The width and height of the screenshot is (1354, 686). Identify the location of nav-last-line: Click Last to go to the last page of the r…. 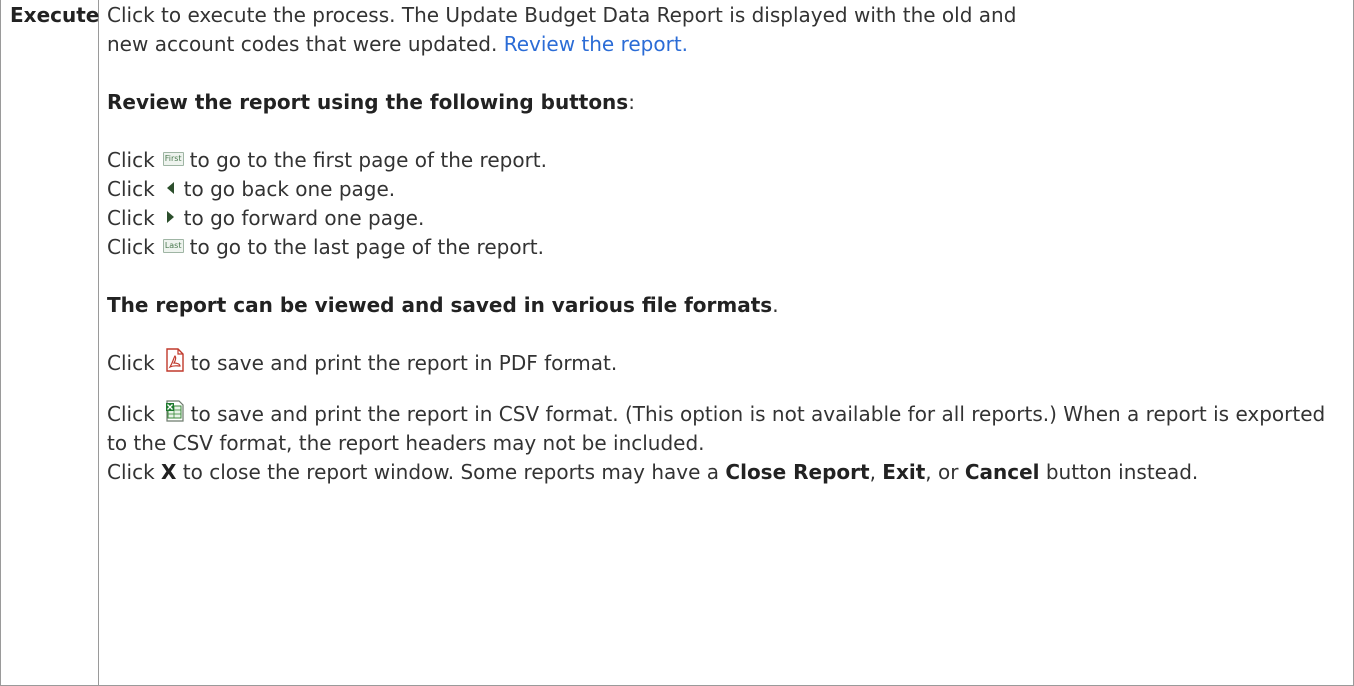
(726, 247).